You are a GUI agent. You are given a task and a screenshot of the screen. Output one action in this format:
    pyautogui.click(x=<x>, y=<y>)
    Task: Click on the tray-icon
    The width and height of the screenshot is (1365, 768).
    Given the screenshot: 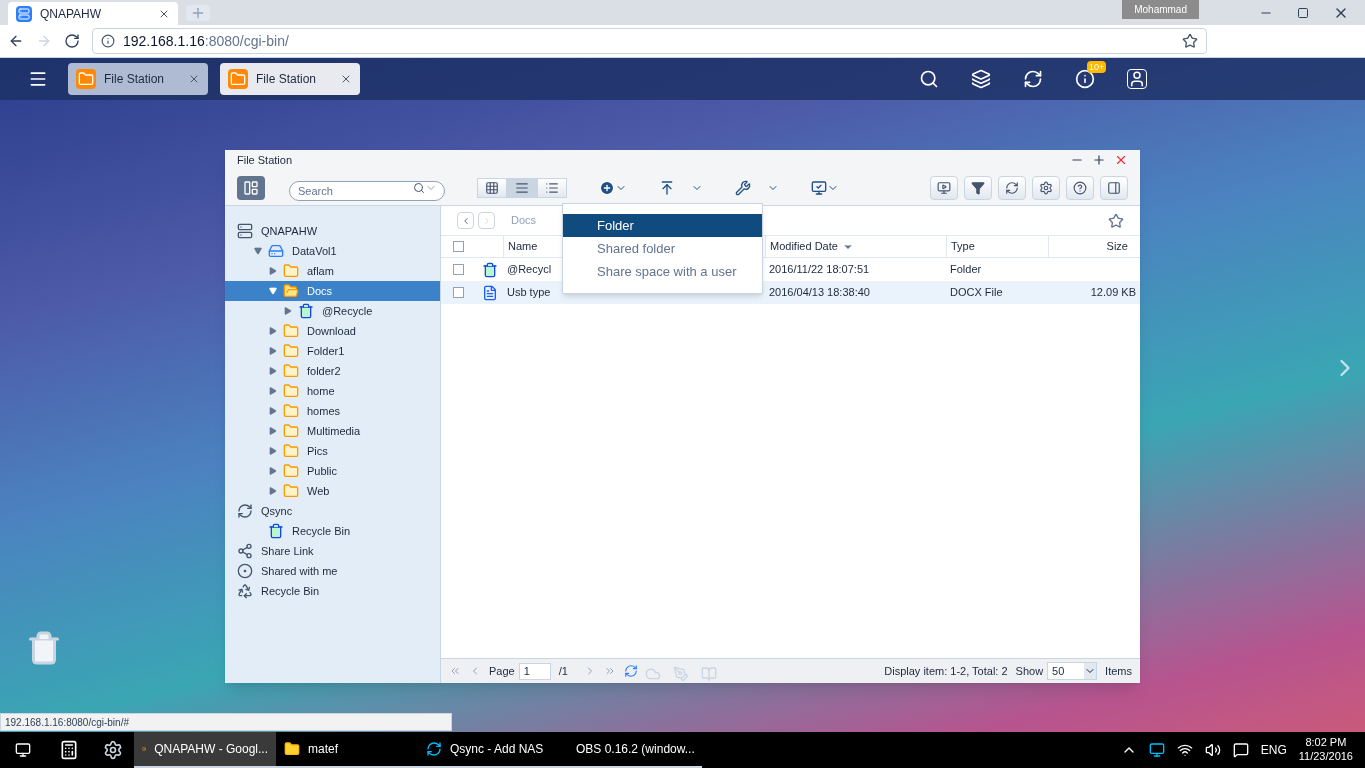 What is the action you would take?
    pyautogui.click(x=1156, y=750)
    